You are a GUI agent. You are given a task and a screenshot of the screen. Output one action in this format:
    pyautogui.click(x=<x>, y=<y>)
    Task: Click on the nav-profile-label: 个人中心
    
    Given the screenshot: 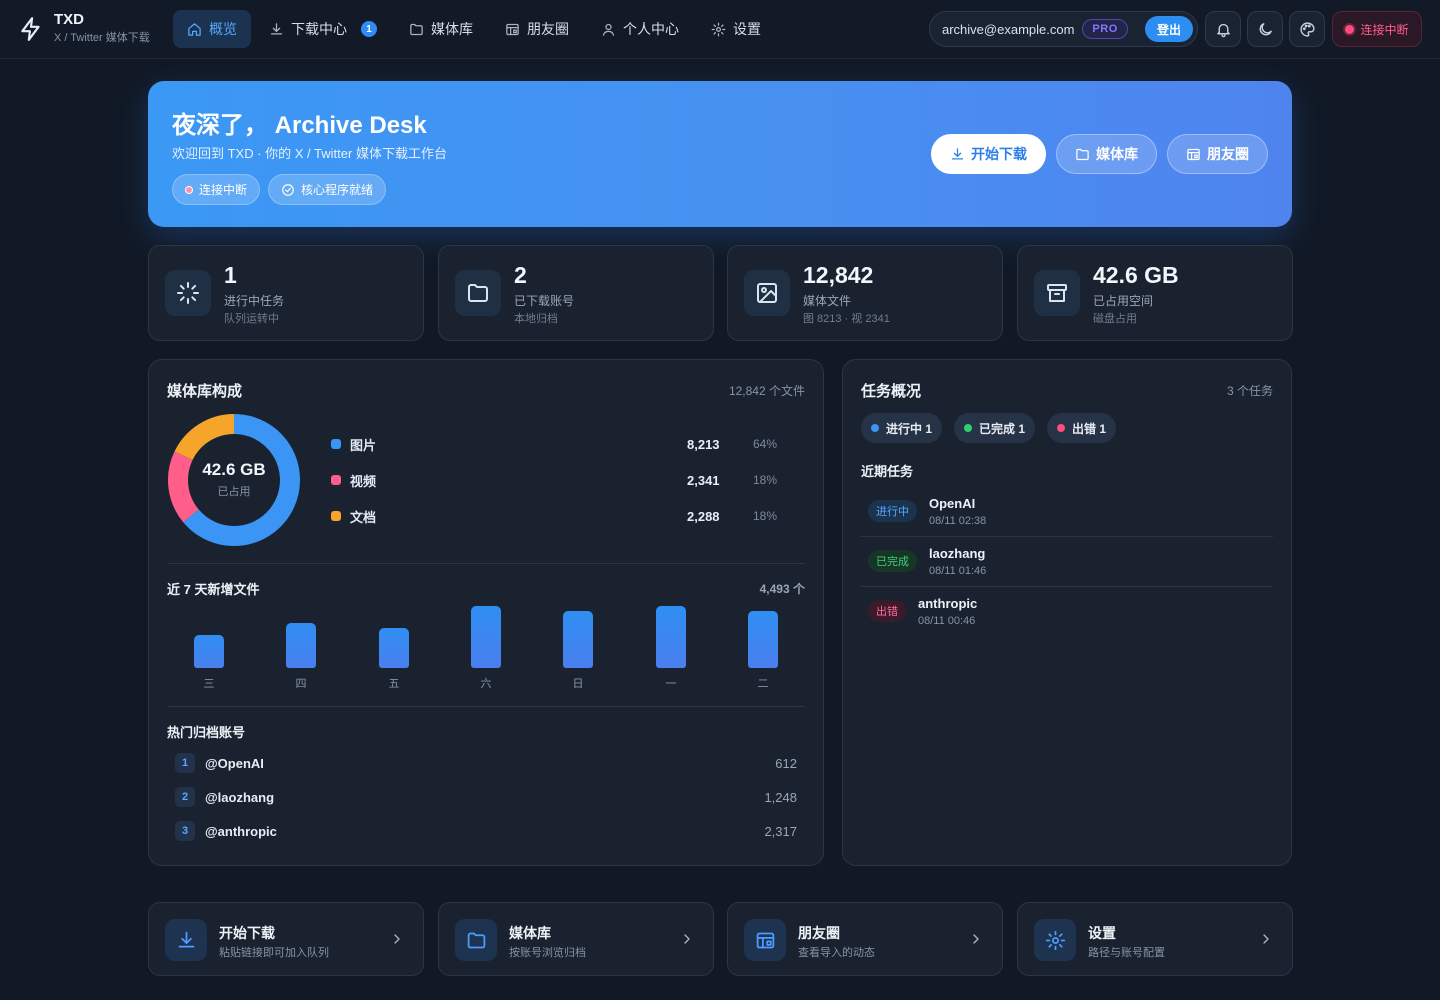 What is the action you would take?
    pyautogui.click(x=651, y=29)
    